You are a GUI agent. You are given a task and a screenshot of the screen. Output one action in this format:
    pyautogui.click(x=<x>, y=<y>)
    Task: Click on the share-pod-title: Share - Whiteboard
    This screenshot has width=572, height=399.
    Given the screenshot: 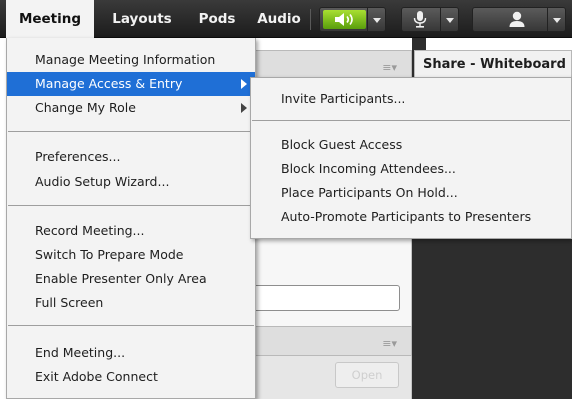 What is the action you would take?
    pyautogui.click(x=493, y=64)
    